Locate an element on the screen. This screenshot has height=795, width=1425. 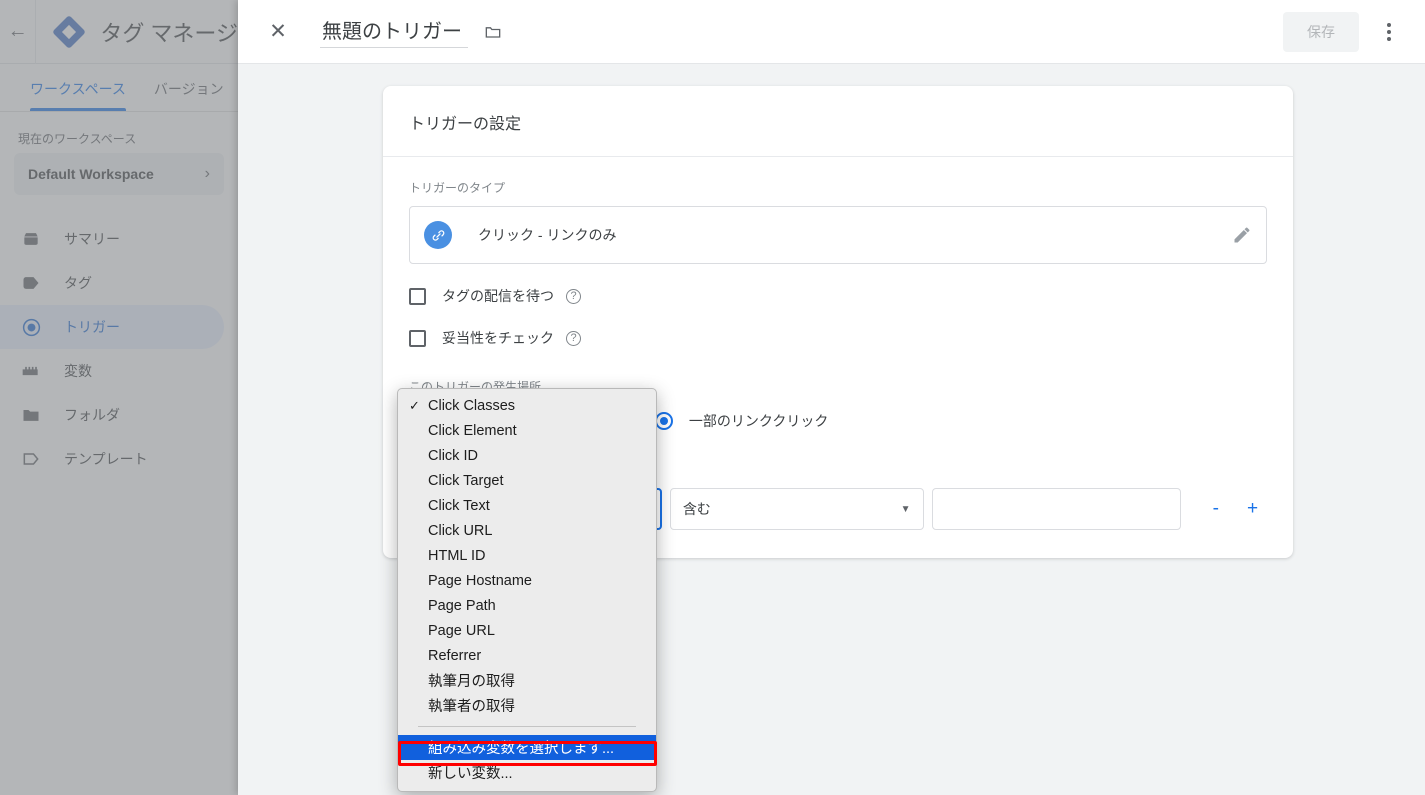
dropdown-separator is located at coordinates (527, 726).